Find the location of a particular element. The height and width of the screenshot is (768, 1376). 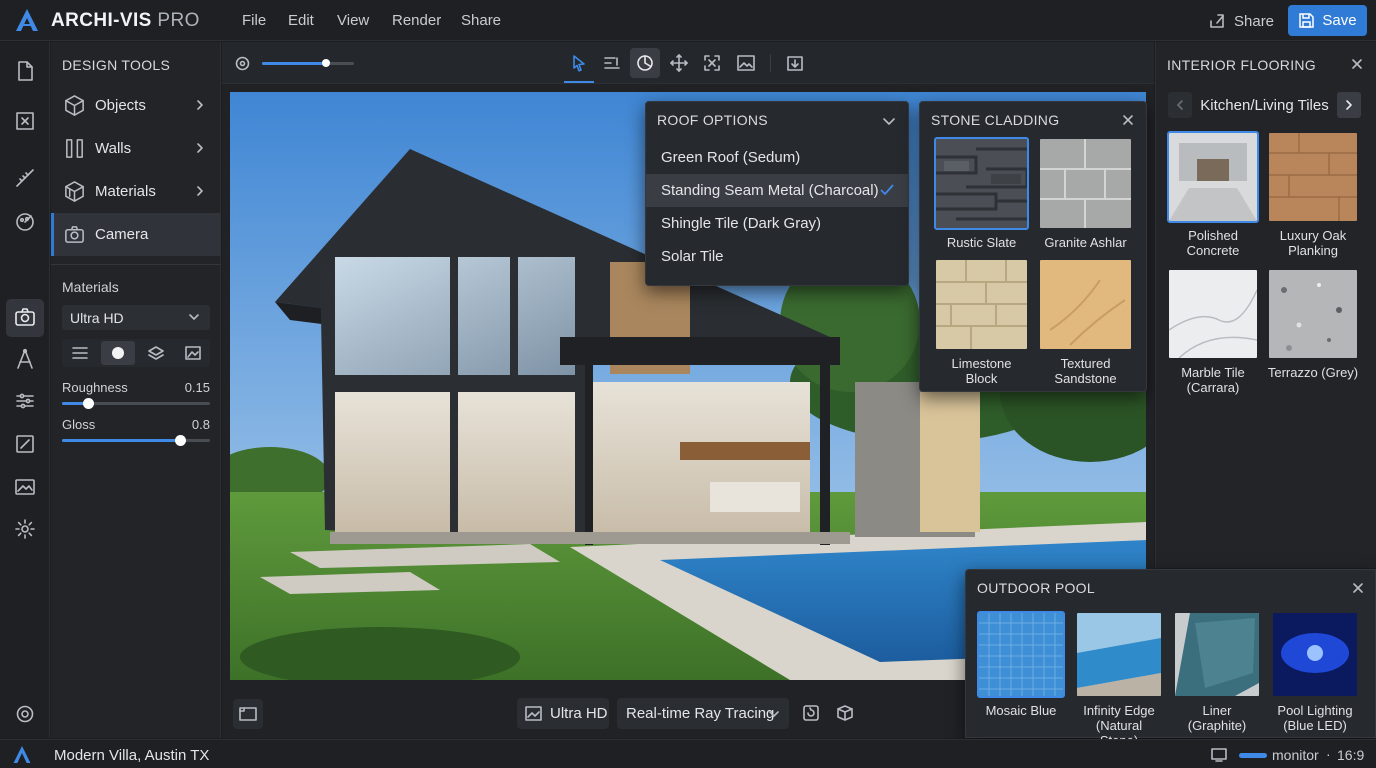

materials-section-label: Materials is located at coordinates (90, 287).